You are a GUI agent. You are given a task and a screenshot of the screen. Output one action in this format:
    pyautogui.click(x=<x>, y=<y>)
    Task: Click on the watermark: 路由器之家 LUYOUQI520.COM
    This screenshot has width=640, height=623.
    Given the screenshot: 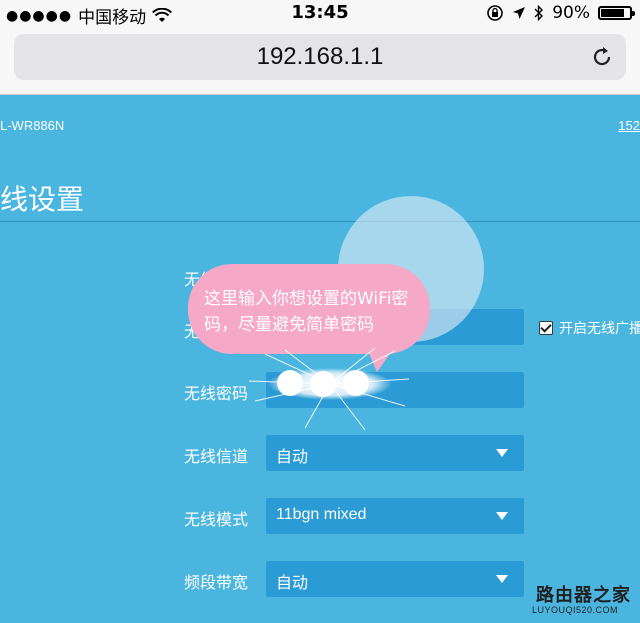 What is the action you would take?
    pyautogui.click(x=584, y=600)
    